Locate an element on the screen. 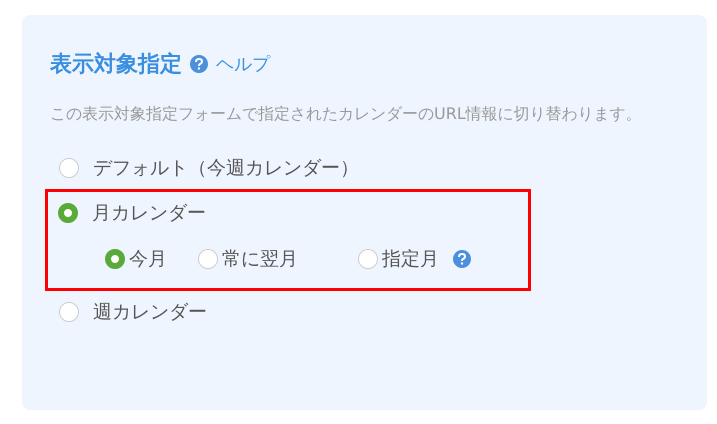 Image resolution: width=717 pixels, height=424 pixels. radio-option: 週カレンダー is located at coordinates (128, 312).